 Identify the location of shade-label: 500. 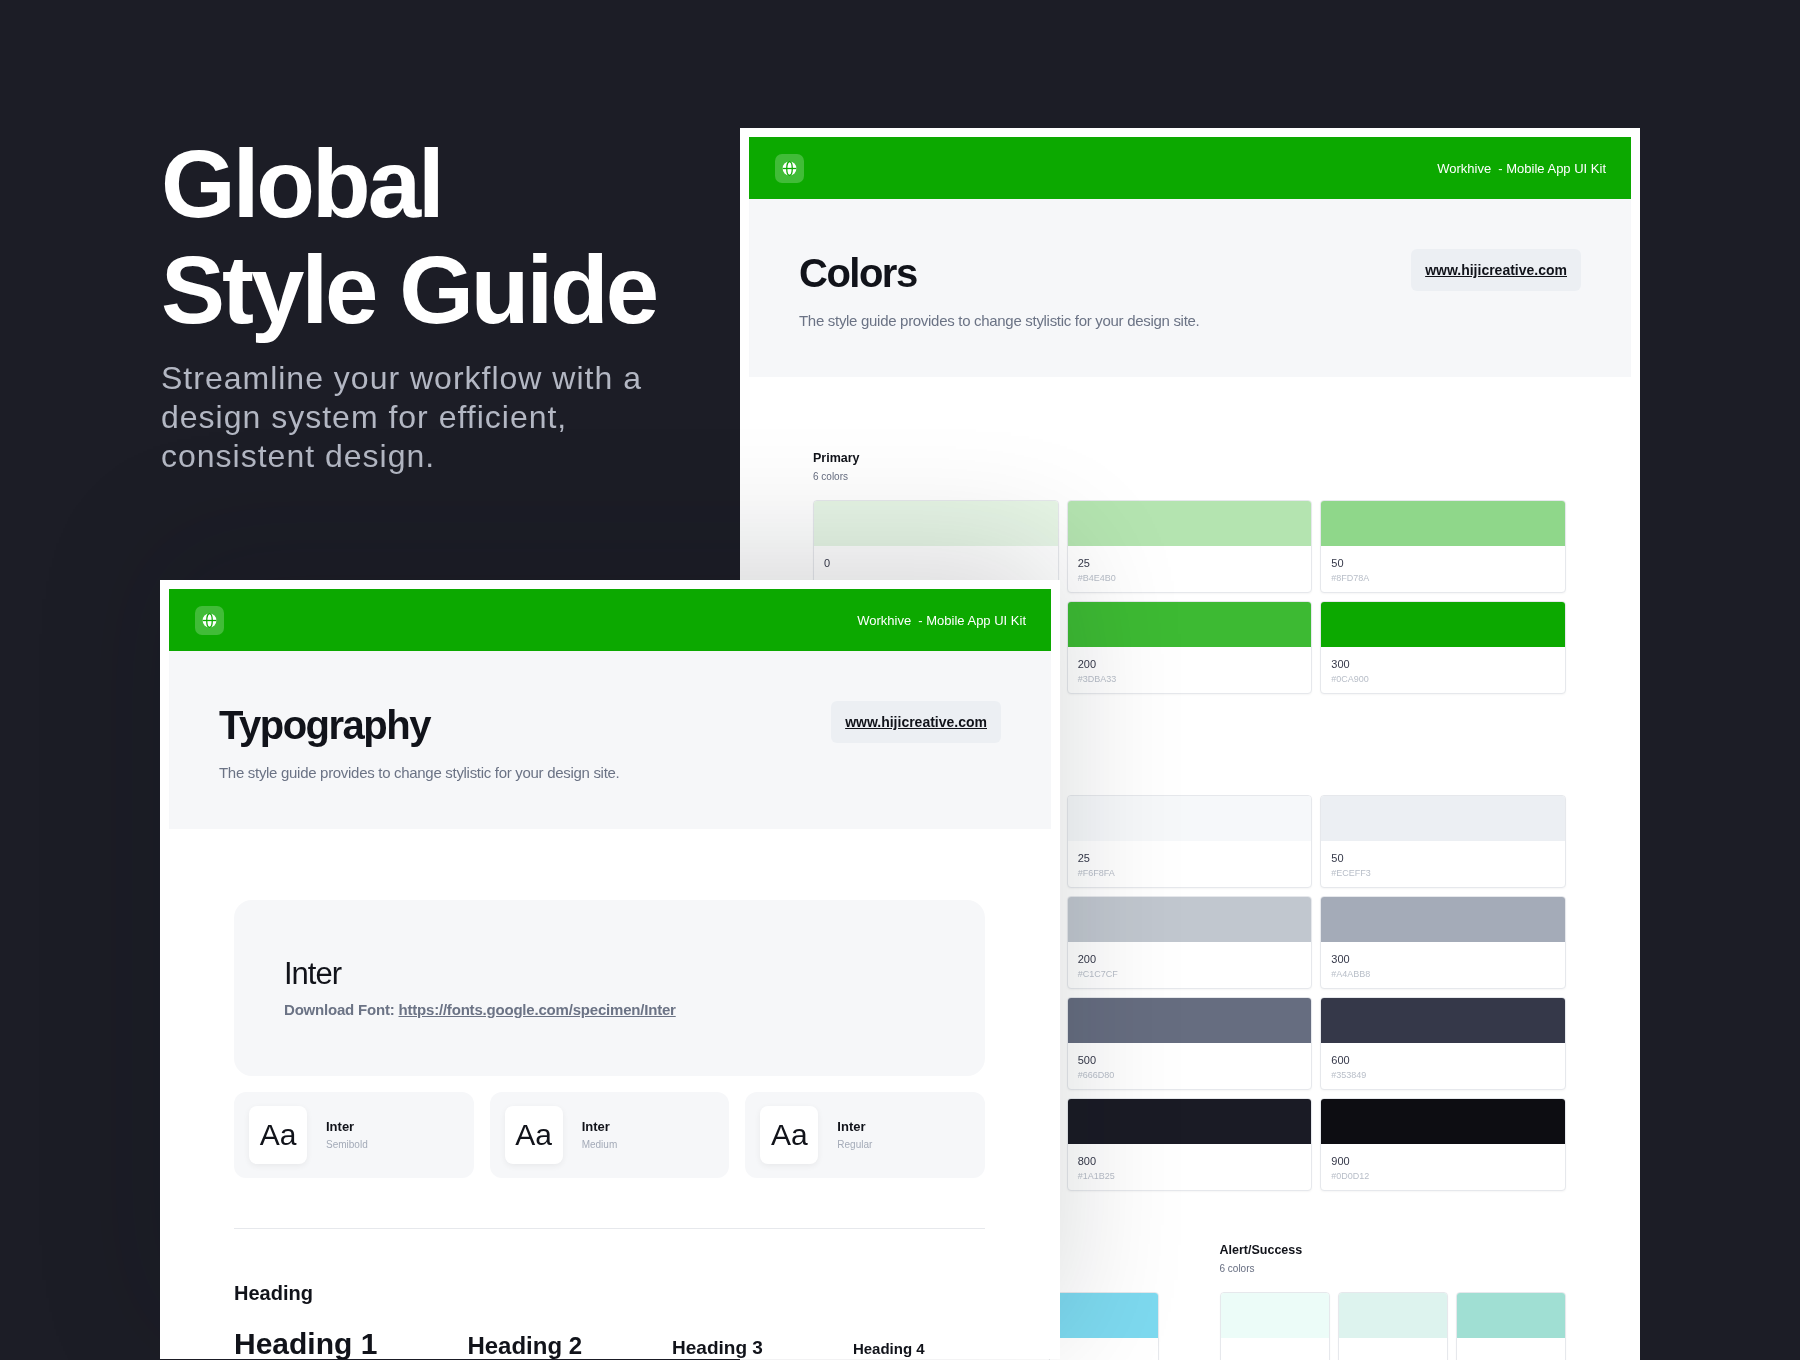
(1086, 1060).